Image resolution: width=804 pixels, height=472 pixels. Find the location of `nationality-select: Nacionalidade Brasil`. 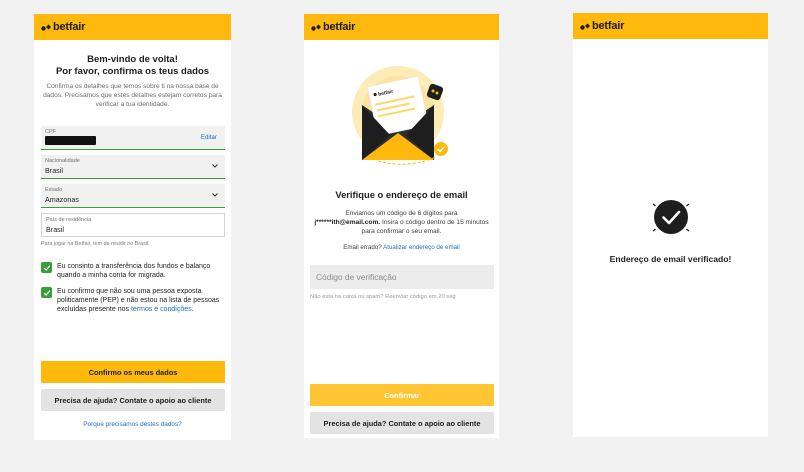

nationality-select: Nacionalidade Brasil is located at coordinates (133, 167).